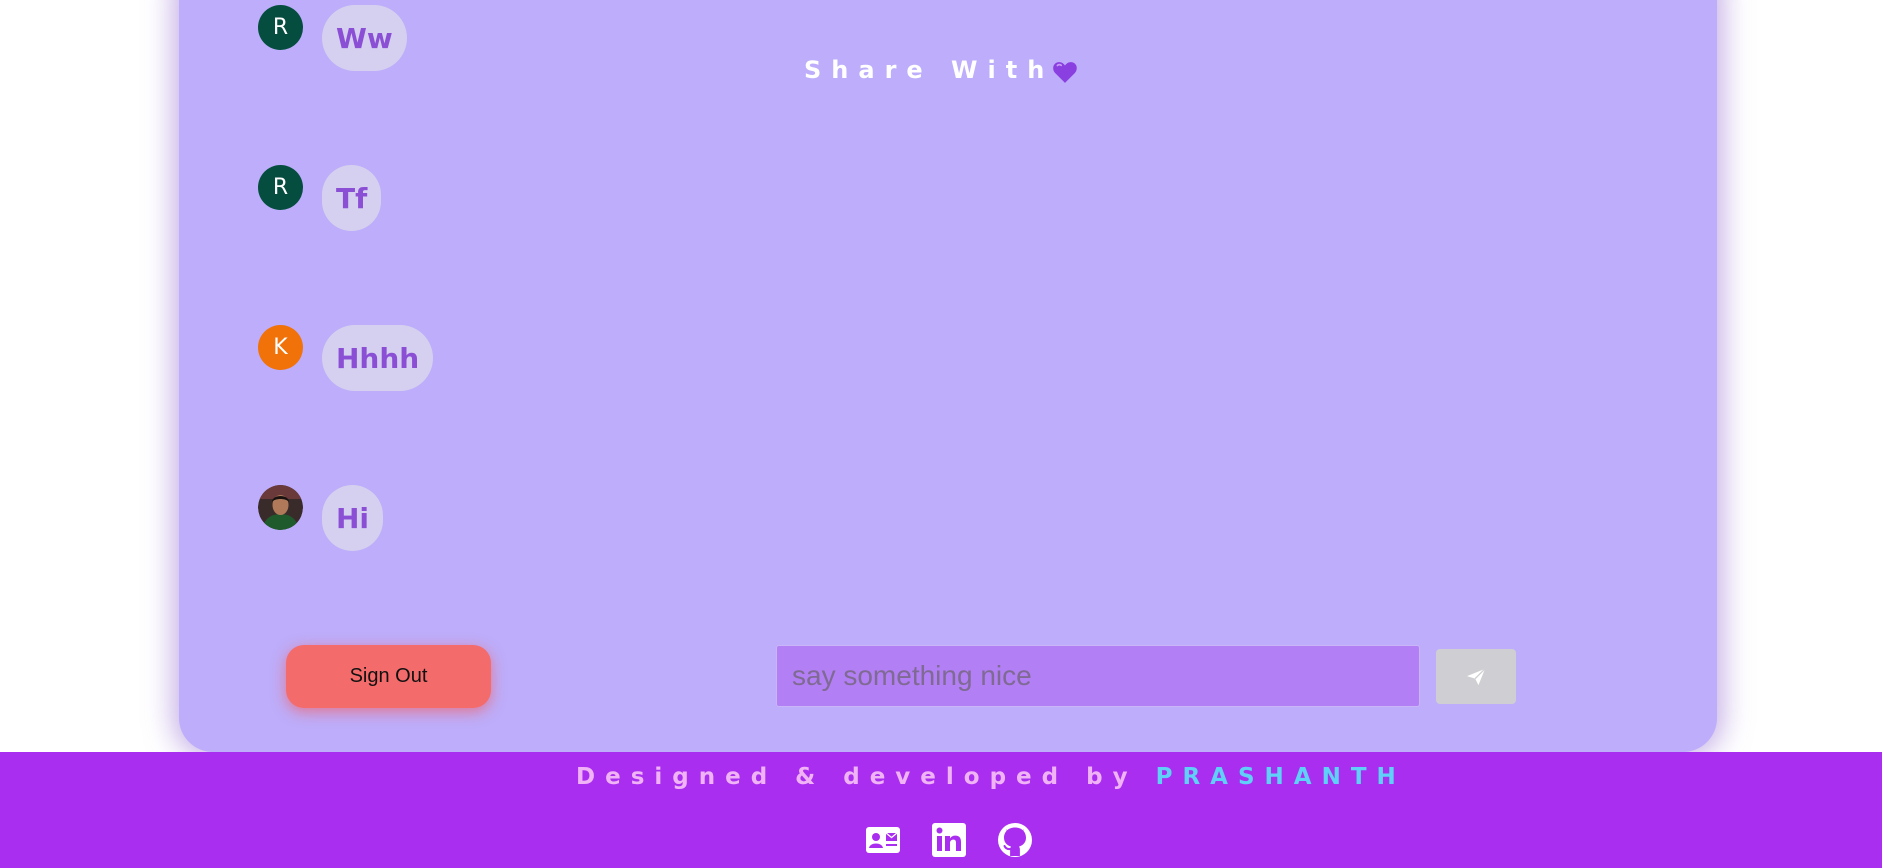  What do you see at coordinates (353, 518) in the screenshot?
I see `message-bubble: Hi` at bounding box center [353, 518].